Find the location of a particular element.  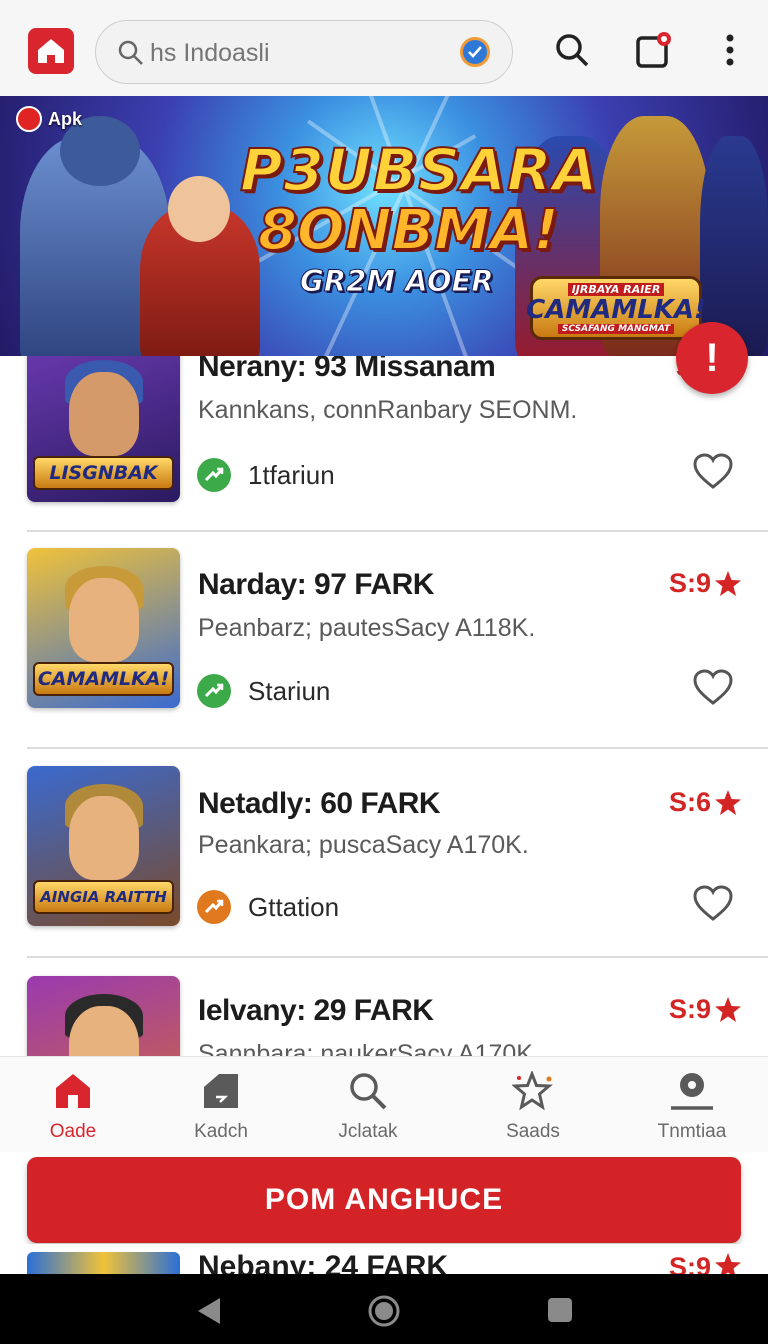

home-button-icon is located at coordinates (384, 1311).